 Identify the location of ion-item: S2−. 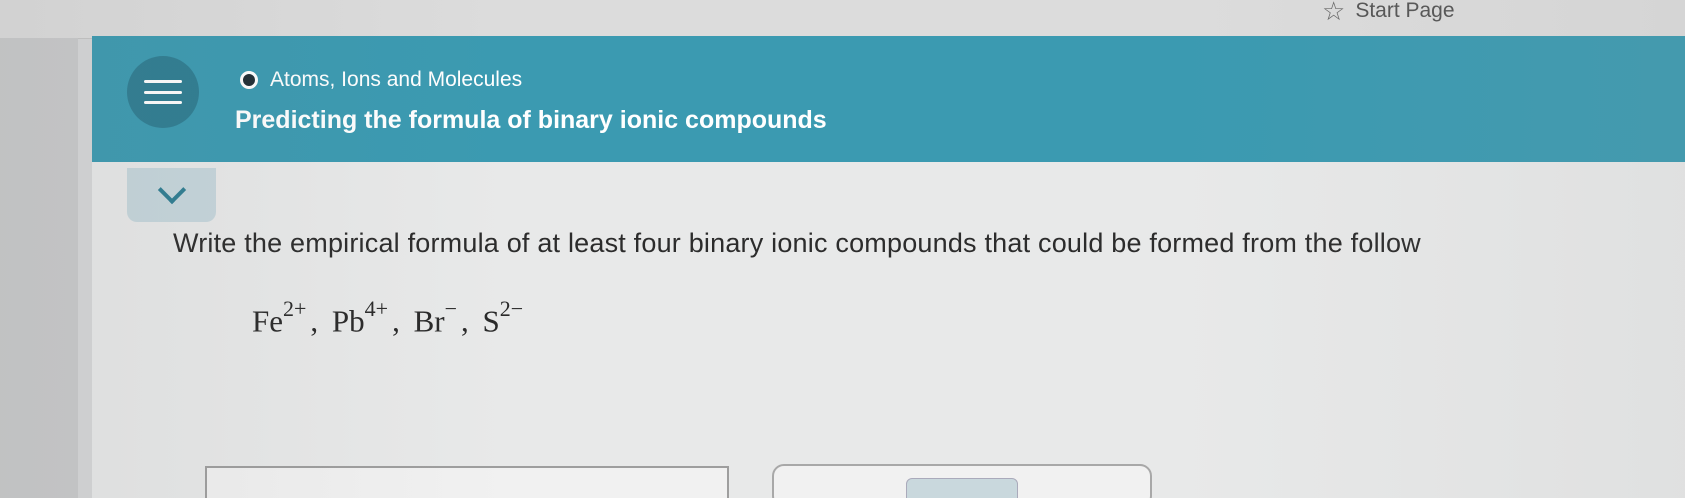
(503, 317).